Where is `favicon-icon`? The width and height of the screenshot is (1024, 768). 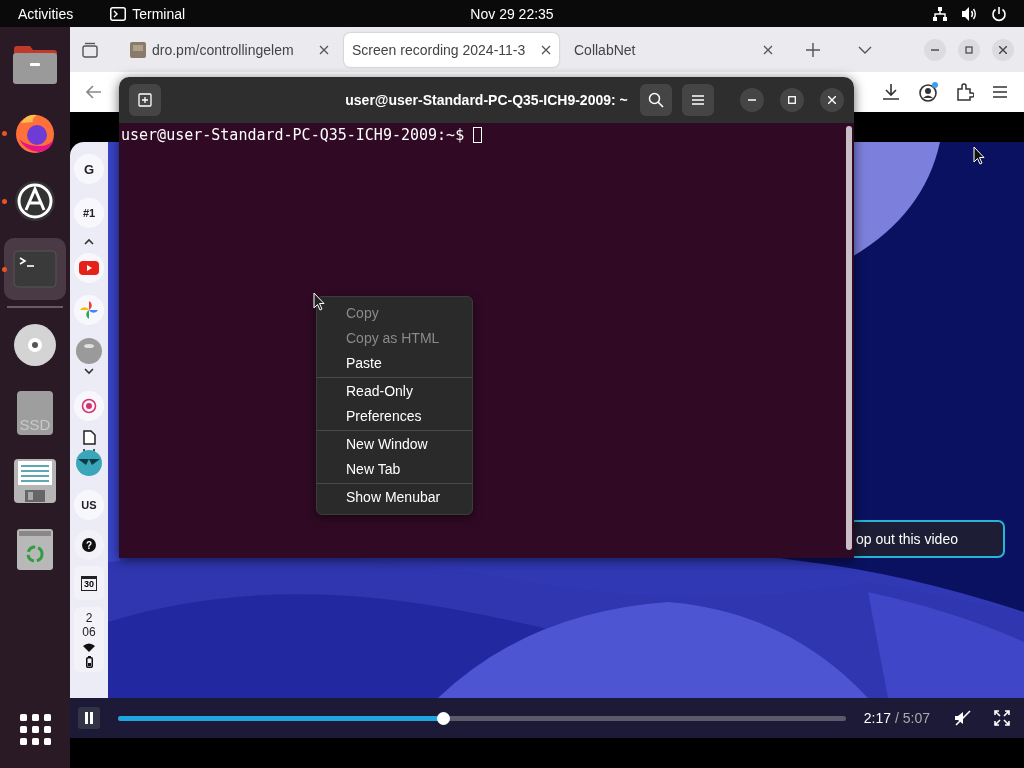 favicon-icon is located at coordinates (138, 49).